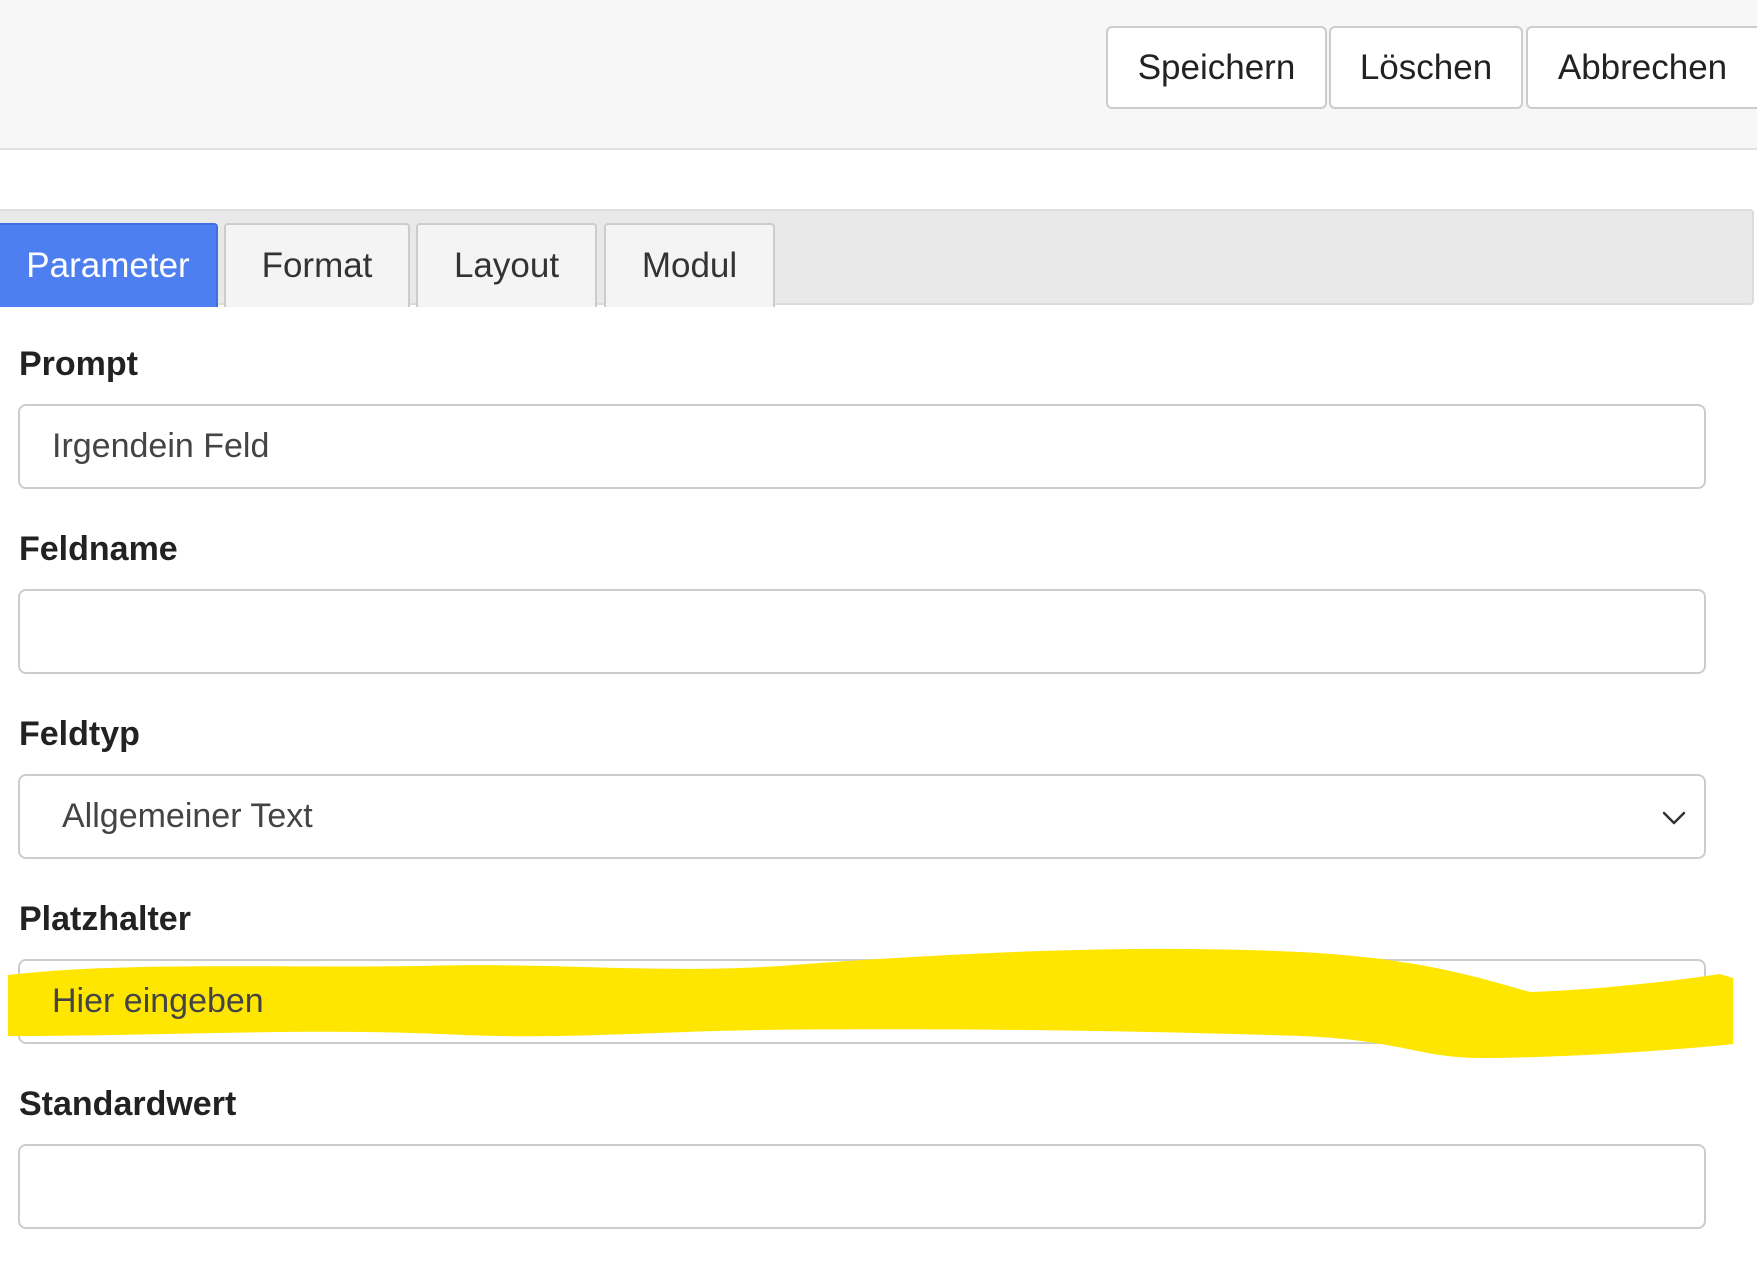  I want to click on platzhalter-value: Hier eingeben, so click(158, 1001).